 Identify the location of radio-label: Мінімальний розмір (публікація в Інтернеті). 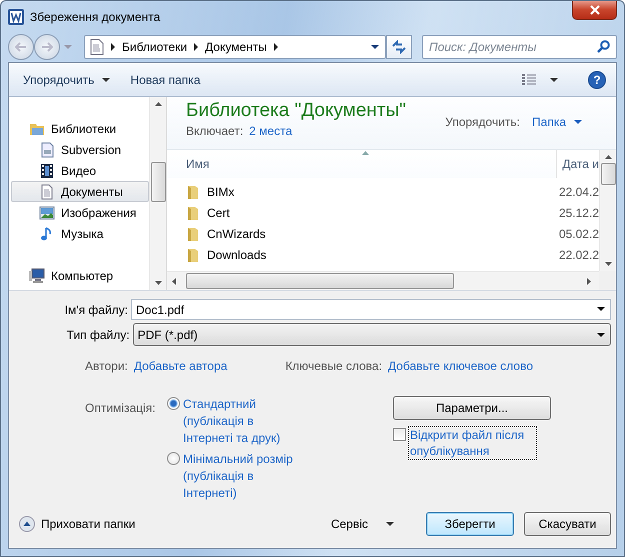
(242, 476).